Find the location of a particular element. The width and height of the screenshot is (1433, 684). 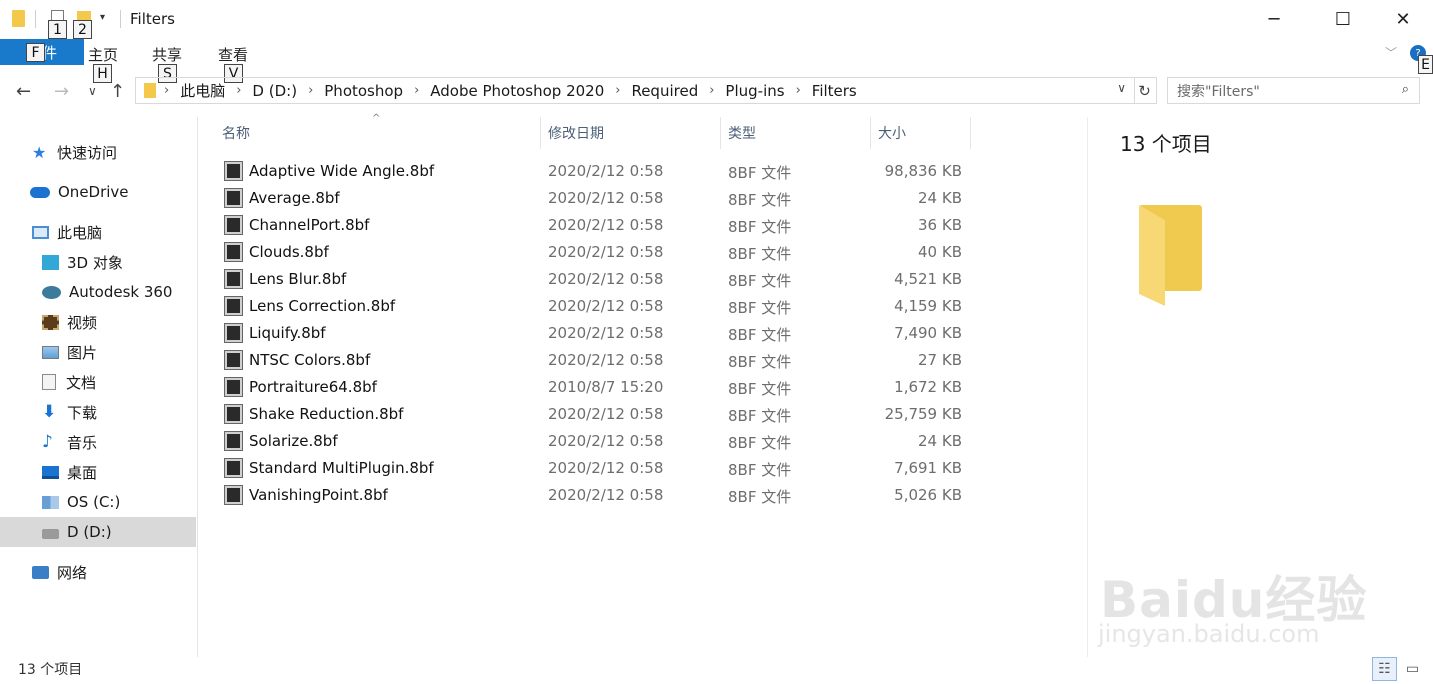

file-name: Lens Correction.8bf is located at coordinates (322, 306).